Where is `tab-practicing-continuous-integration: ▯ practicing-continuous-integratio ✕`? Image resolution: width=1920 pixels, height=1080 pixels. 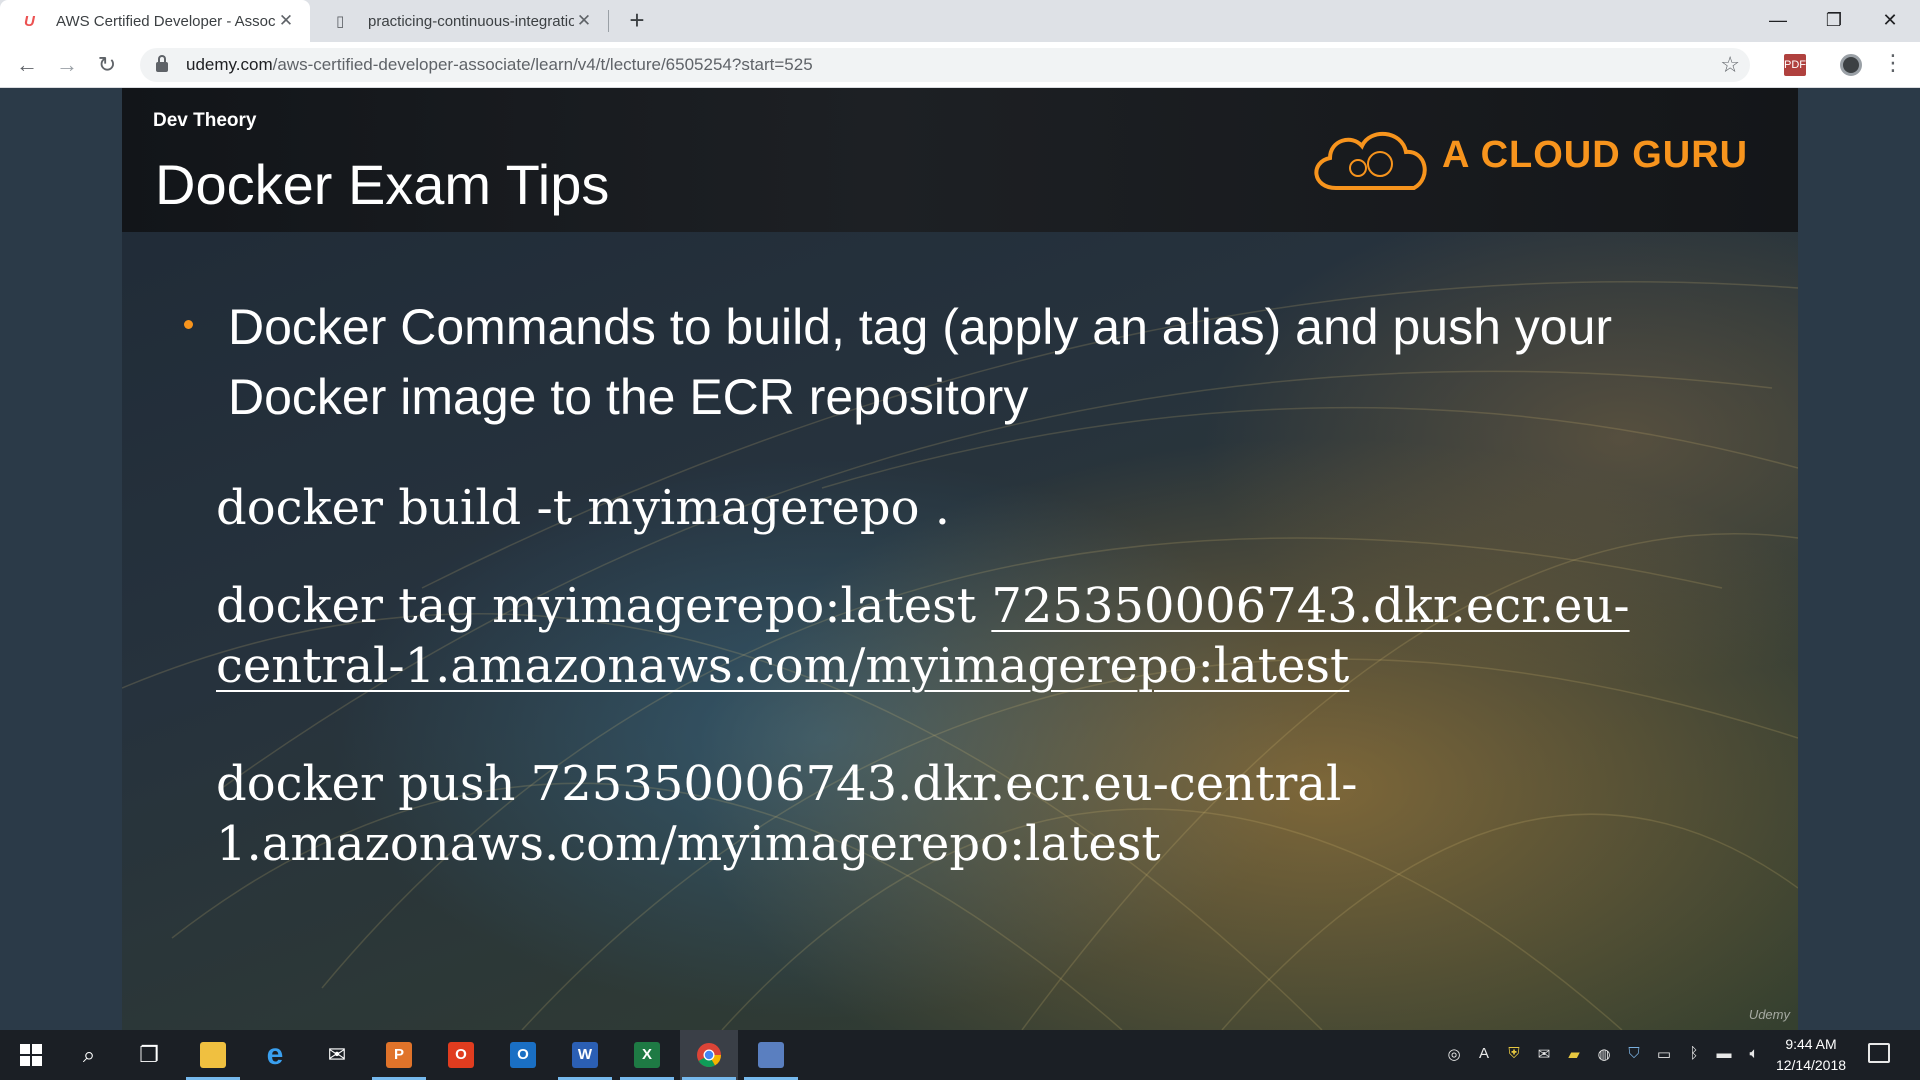
tab-practicing-continuous-integration: ▯ practicing-continuous-integratio ✕ is located at coordinates (460, 21).